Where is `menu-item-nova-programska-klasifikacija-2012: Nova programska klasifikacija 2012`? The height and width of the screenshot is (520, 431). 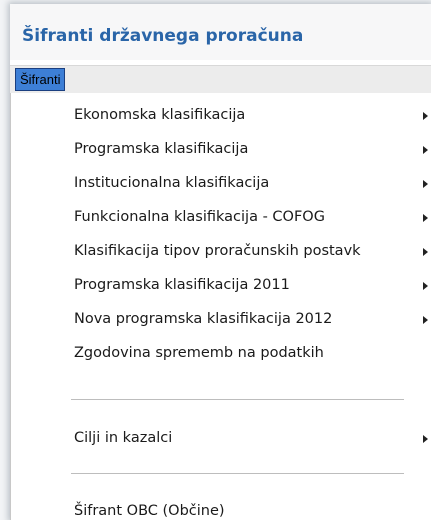
menu-item-nova-programska-klasifikacija-2012: Nova programska klasifikacija 2012 is located at coordinates (221, 320).